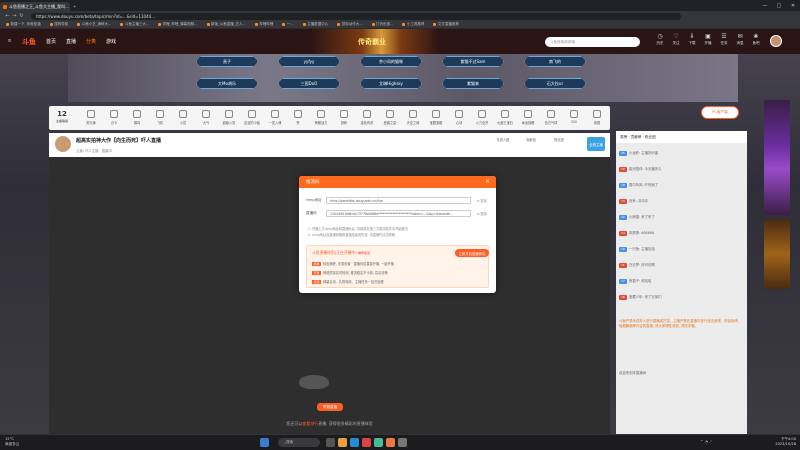 The width and height of the screenshot is (800, 450). Describe the element at coordinates (342, 442) in the screenshot. I see `file-explorer-icon` at that location.